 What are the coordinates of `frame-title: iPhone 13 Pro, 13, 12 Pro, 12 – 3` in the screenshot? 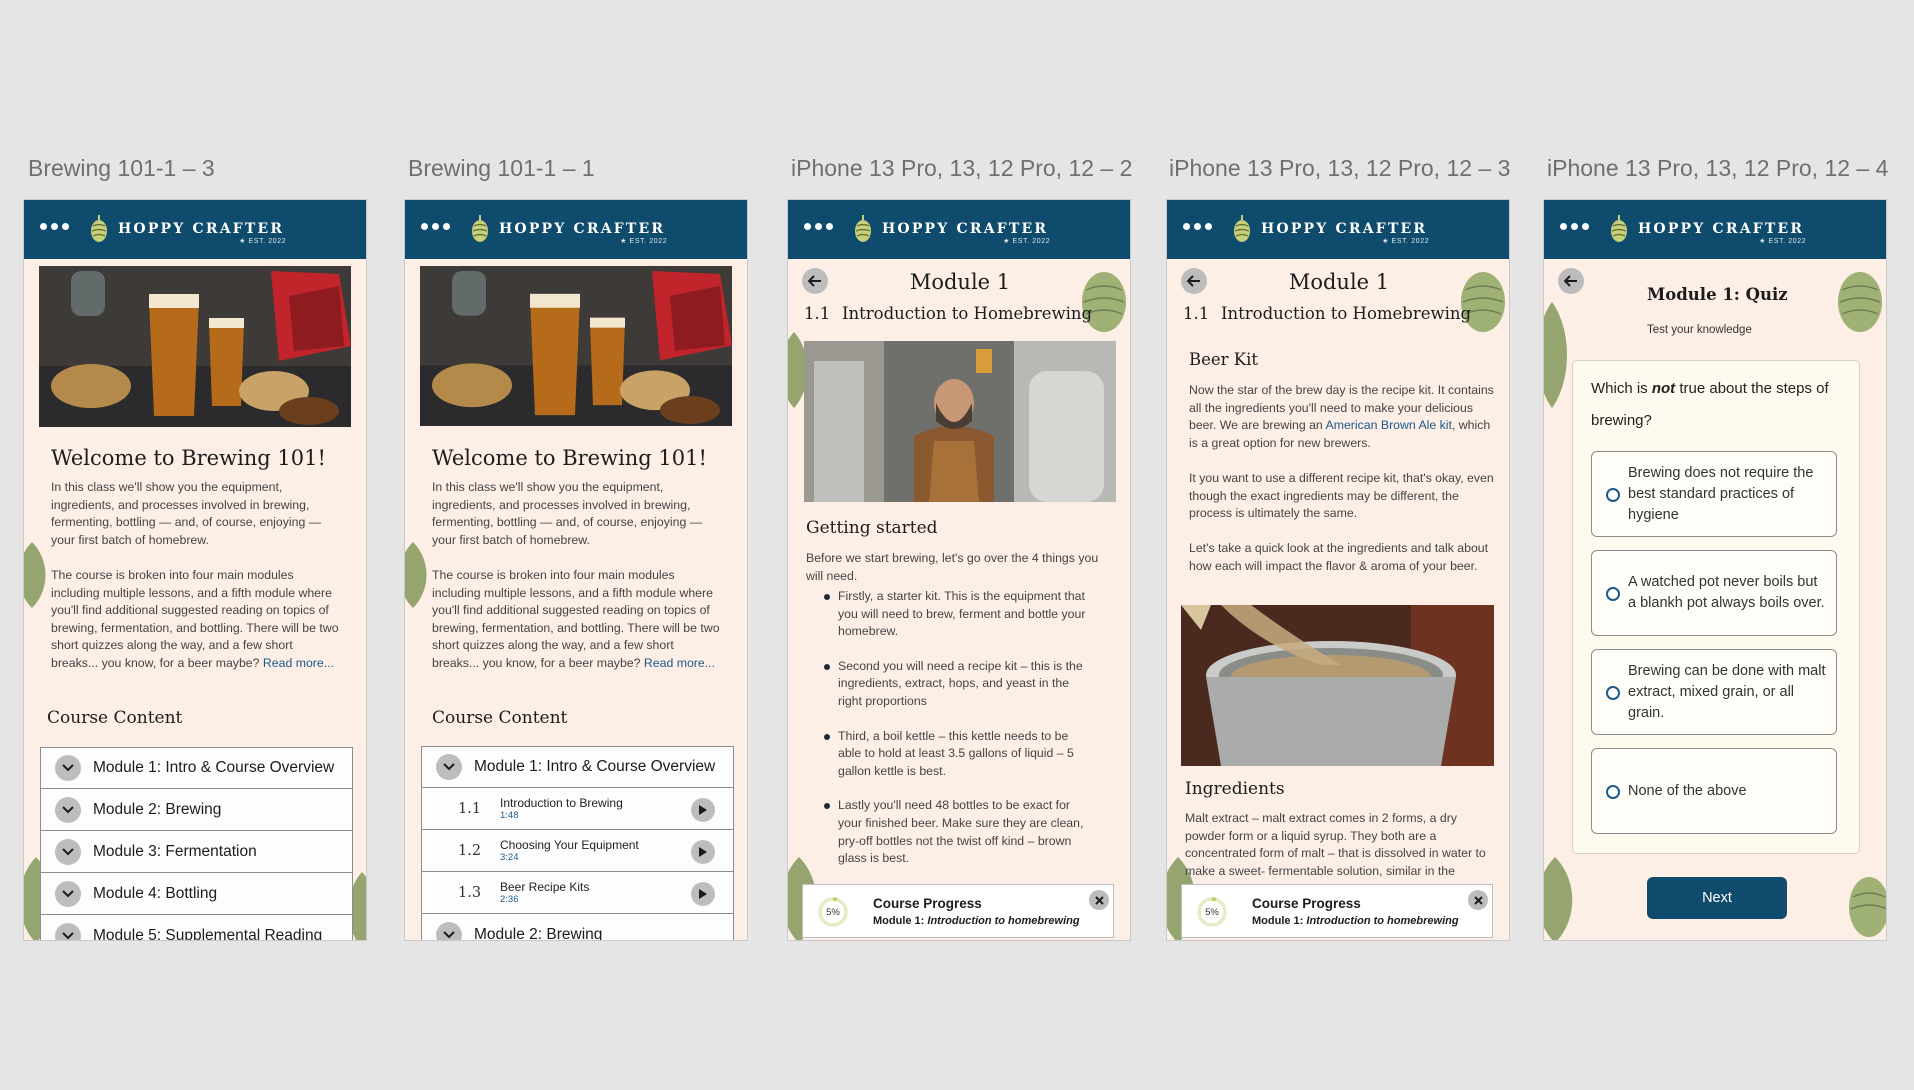 It's located at (1340, 168).